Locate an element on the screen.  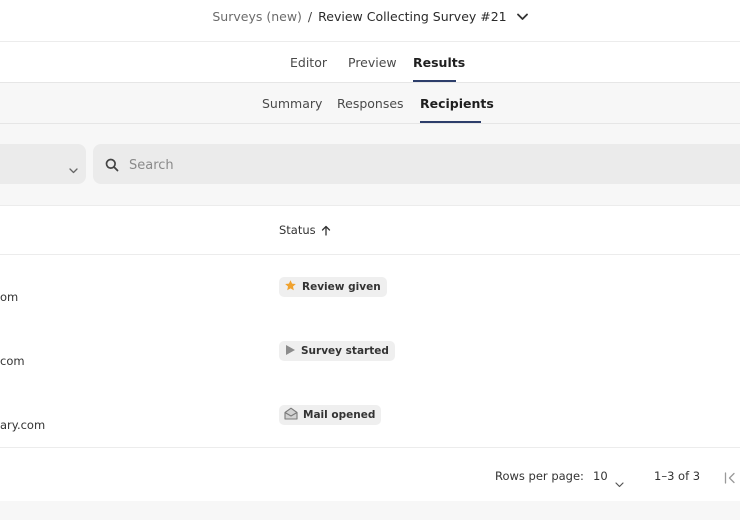
filter-select is located at coordinates (43, 164).